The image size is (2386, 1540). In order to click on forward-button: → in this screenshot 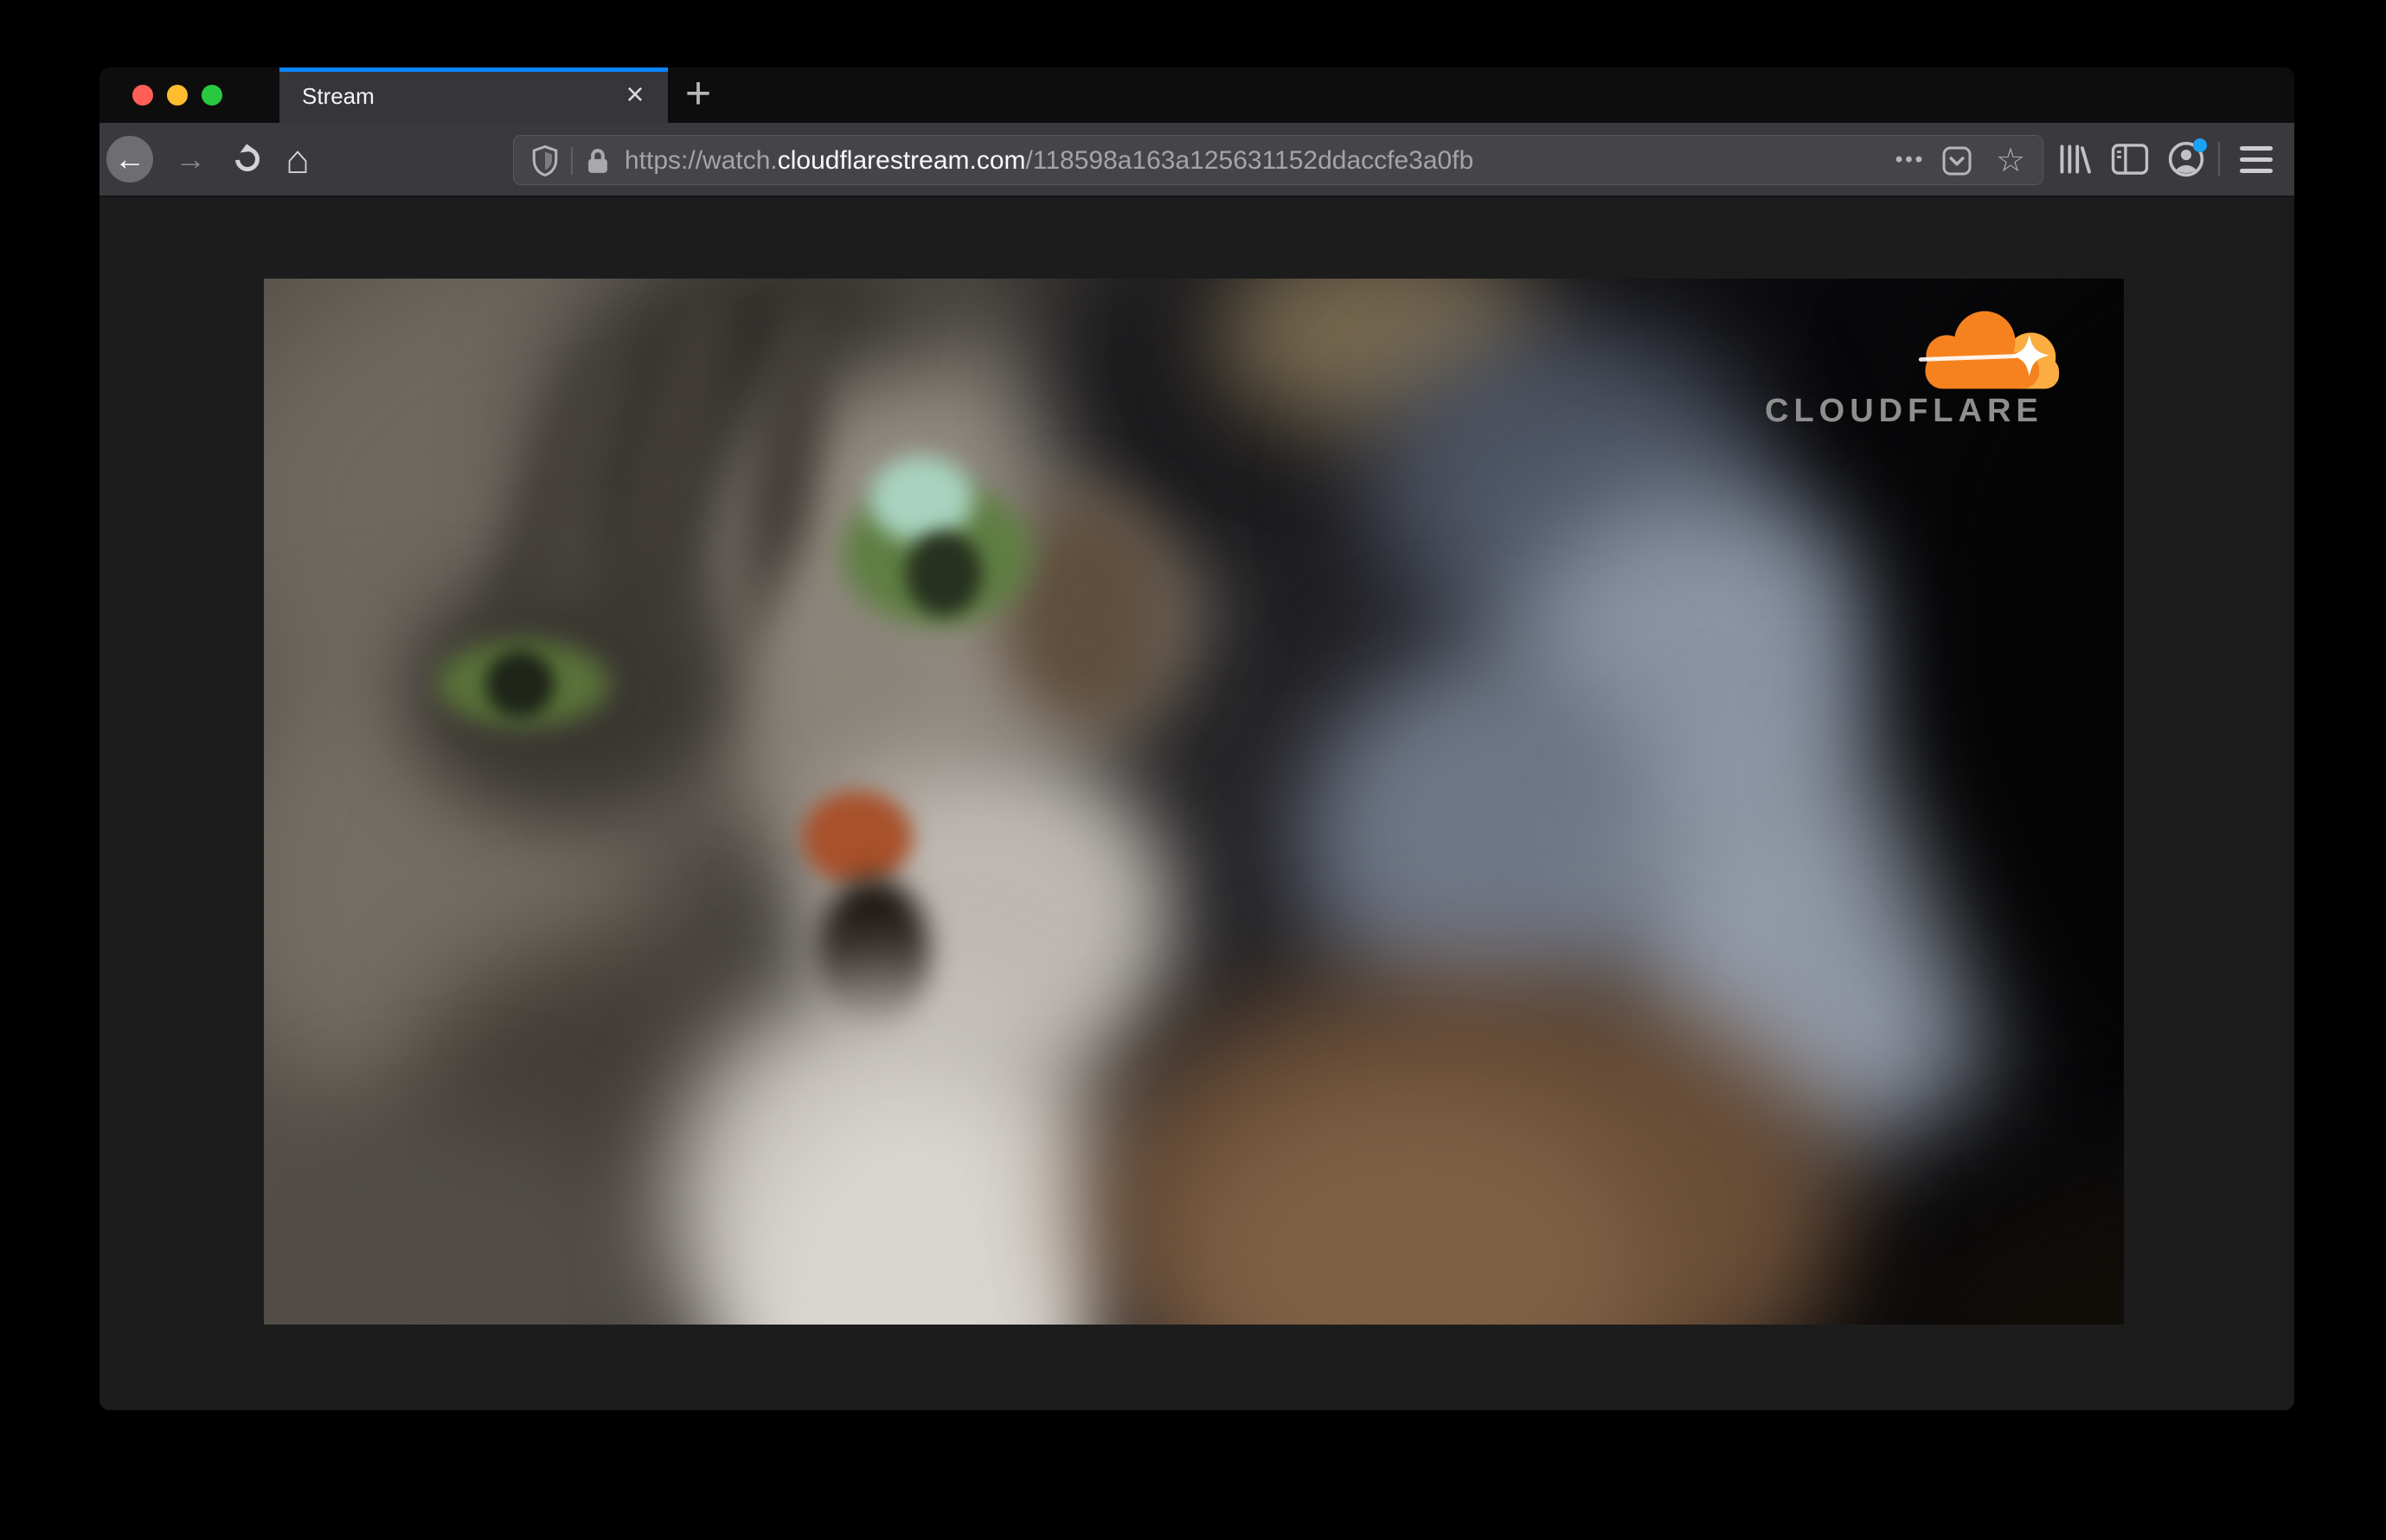, I will do `click(190, 159)`.